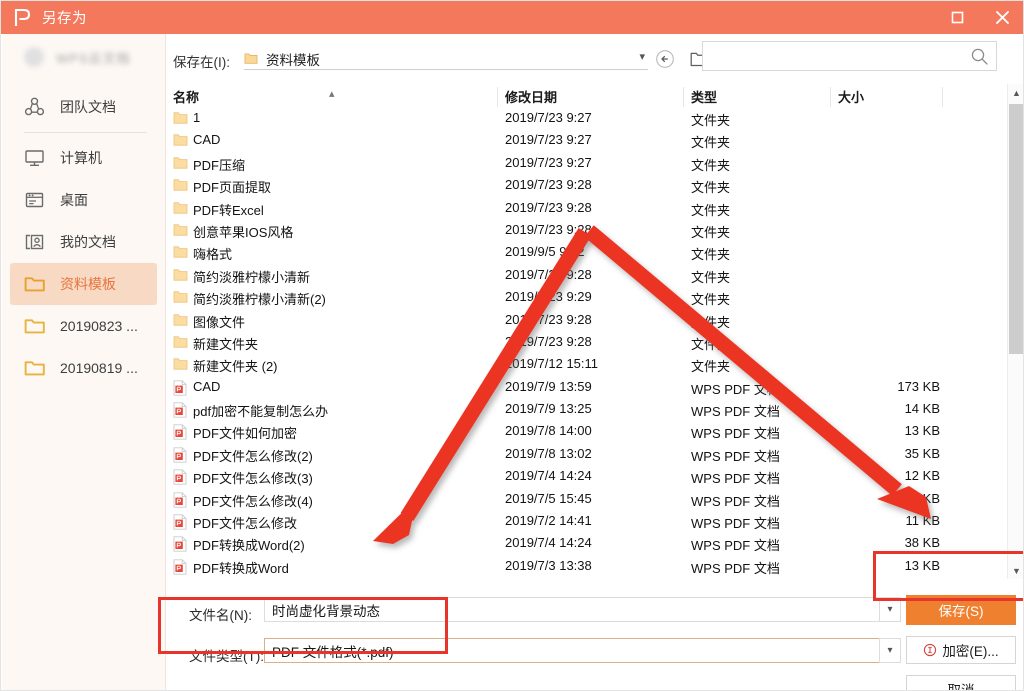 The height and width of the screenshot is (691, 1024). What do you see at coordinates (573, 650) in the screenshot?
I see `filetype-select: PDF 文件格式(*.pdf)` at bounding box center [573, 650].